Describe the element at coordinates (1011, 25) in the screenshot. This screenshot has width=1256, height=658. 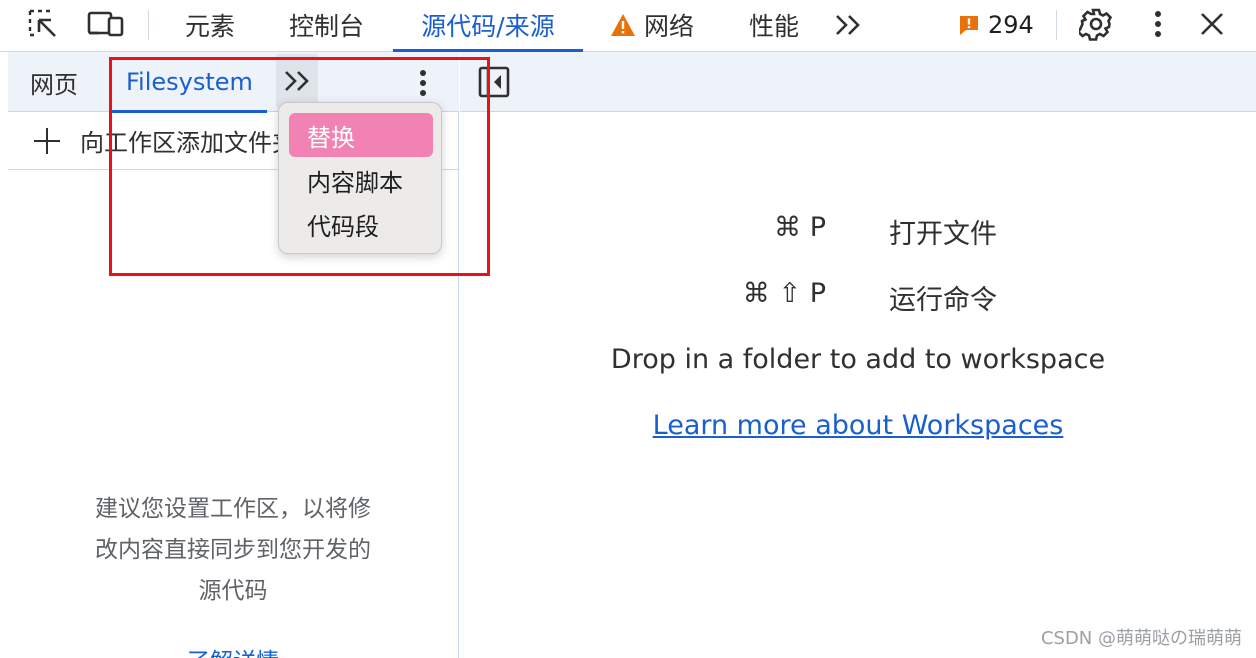
I see `issues-count: 294` at that location.